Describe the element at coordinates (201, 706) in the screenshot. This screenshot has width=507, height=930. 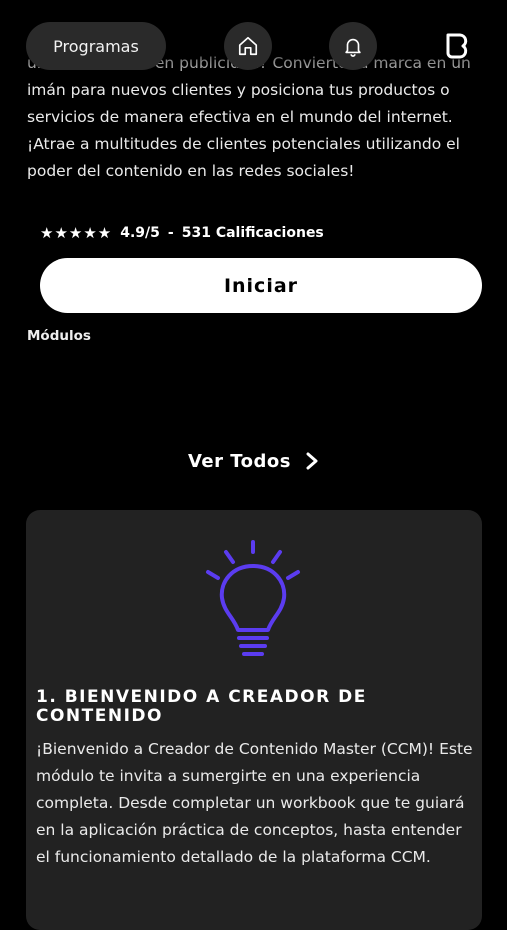
I see `module-title: 1. Bienvenido a Creador de Contenido` at that location.